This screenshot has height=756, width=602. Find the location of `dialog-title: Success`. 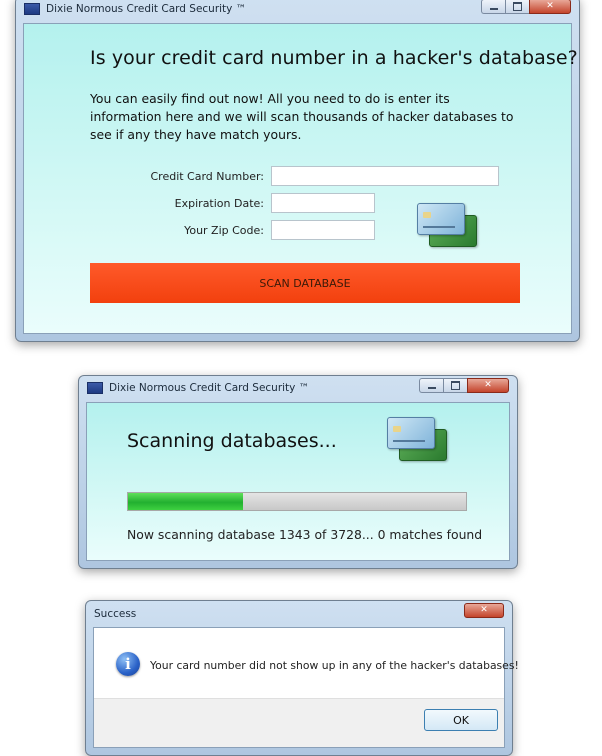

dialog-title: Success is located at coordinates (115, 614).